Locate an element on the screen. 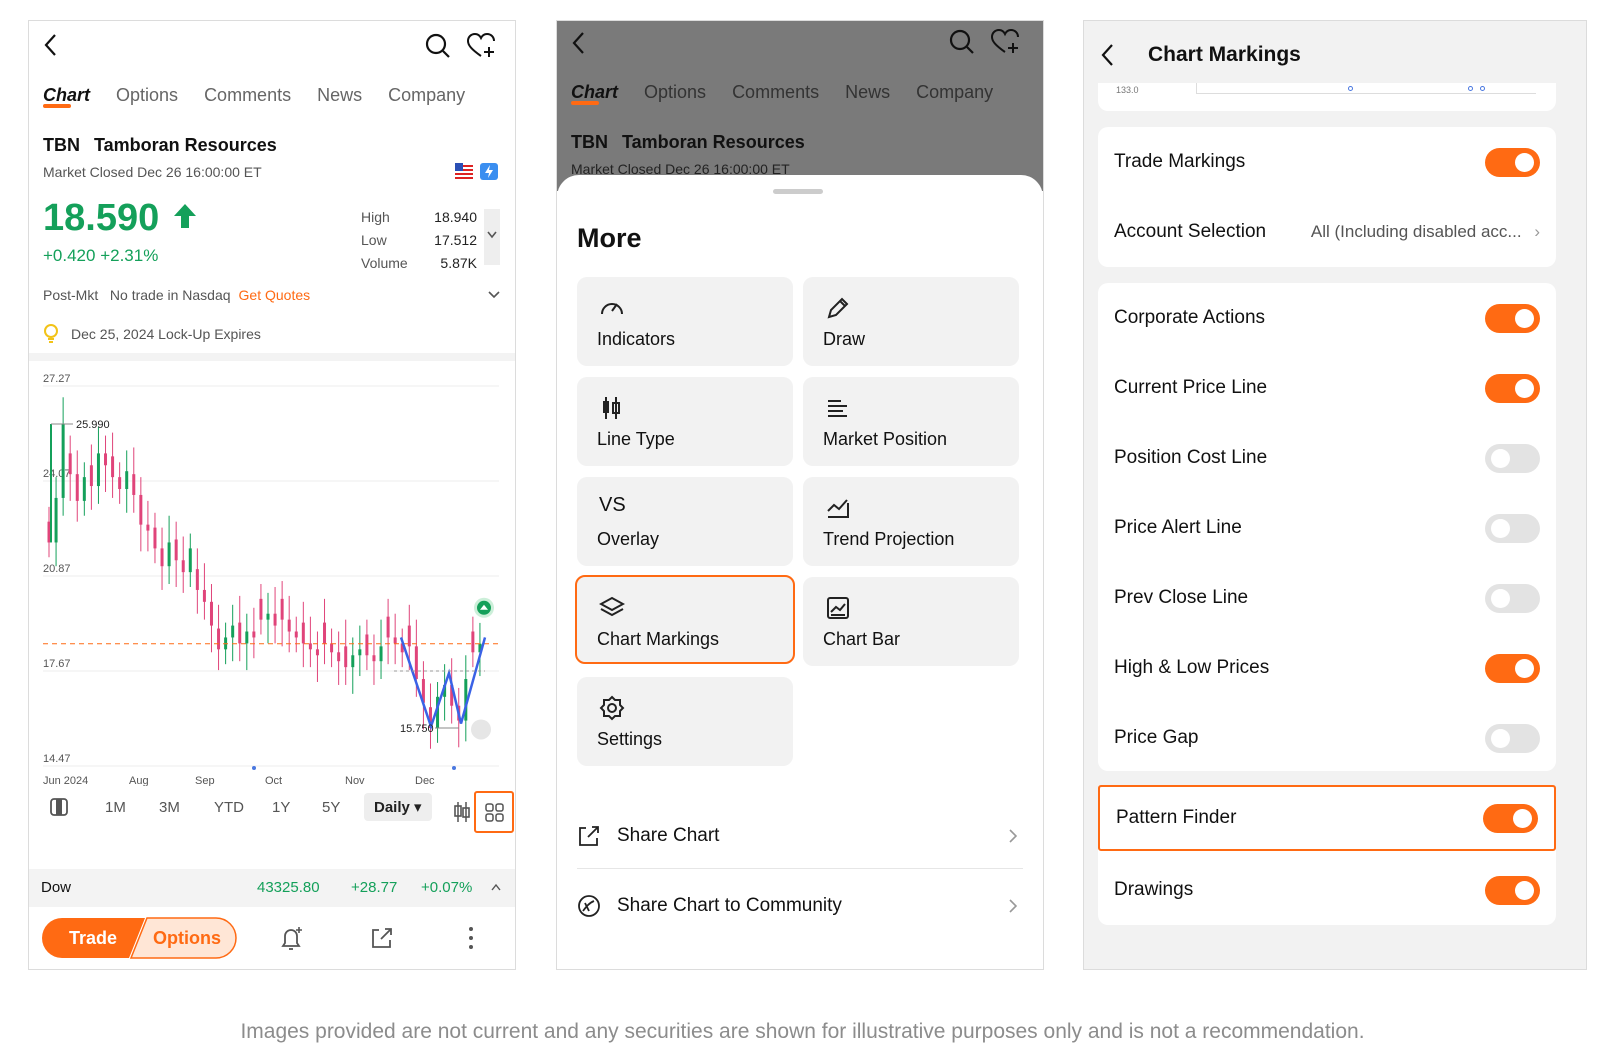 The width and height of the screenshot is (1605, 1060). share-icon is located at coordinates (382, 938).